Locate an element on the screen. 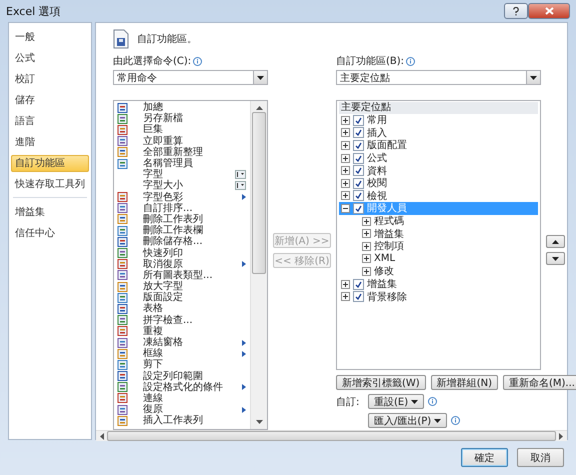 Image resolution: width=576 pixels, height=475 pixels. scroll-left-icon is located at coordinates (102, 436).